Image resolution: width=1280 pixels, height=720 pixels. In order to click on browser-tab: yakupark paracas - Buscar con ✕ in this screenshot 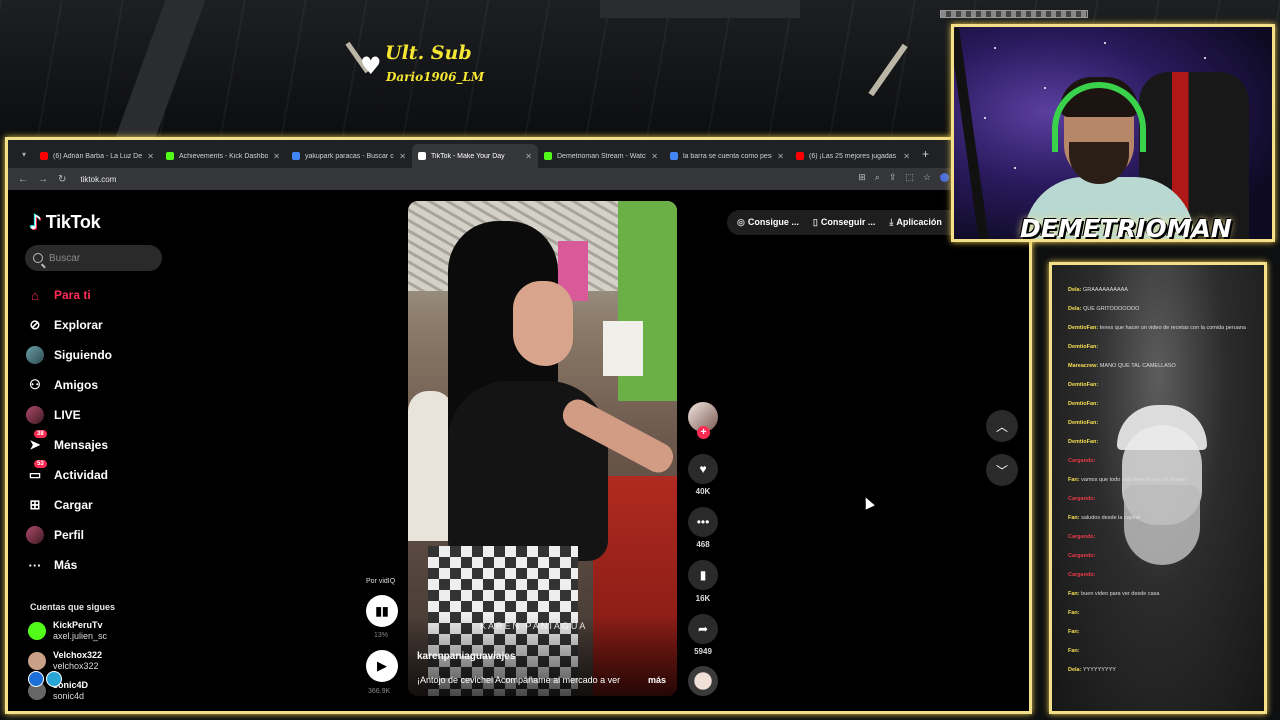, I will do `click(349, 156)`.